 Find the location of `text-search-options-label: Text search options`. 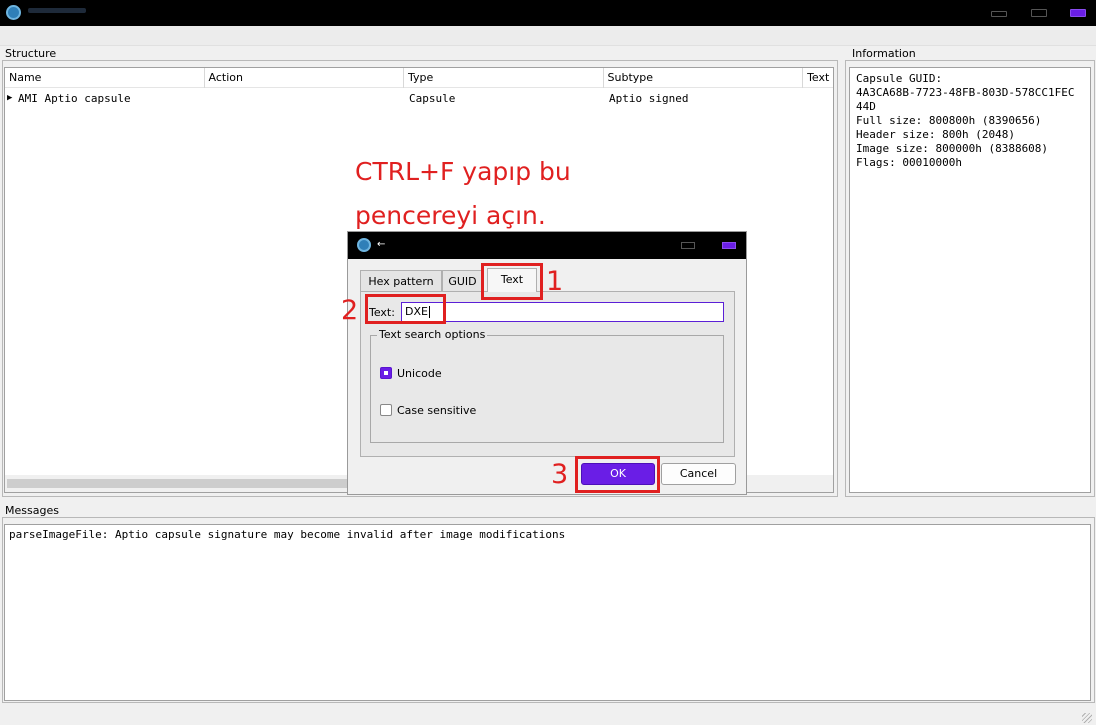

text-search-options-label: Text search options is located at coordinates (432, 334).